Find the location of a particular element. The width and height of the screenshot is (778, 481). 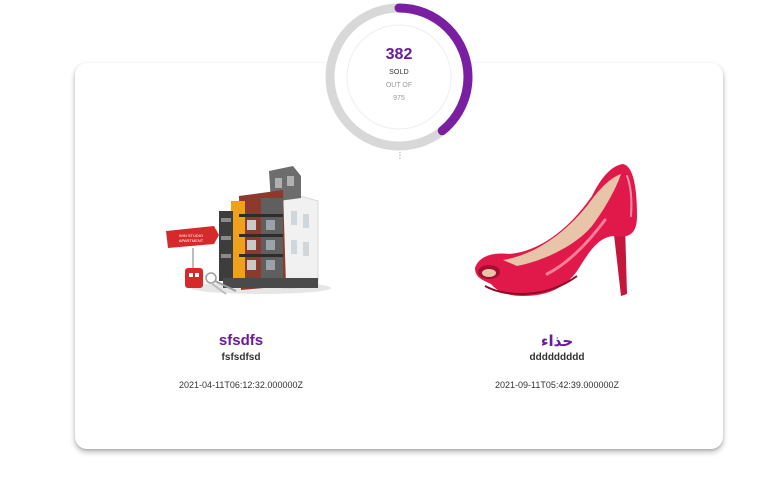

gauge-ring is located at coordinates (399, 77).